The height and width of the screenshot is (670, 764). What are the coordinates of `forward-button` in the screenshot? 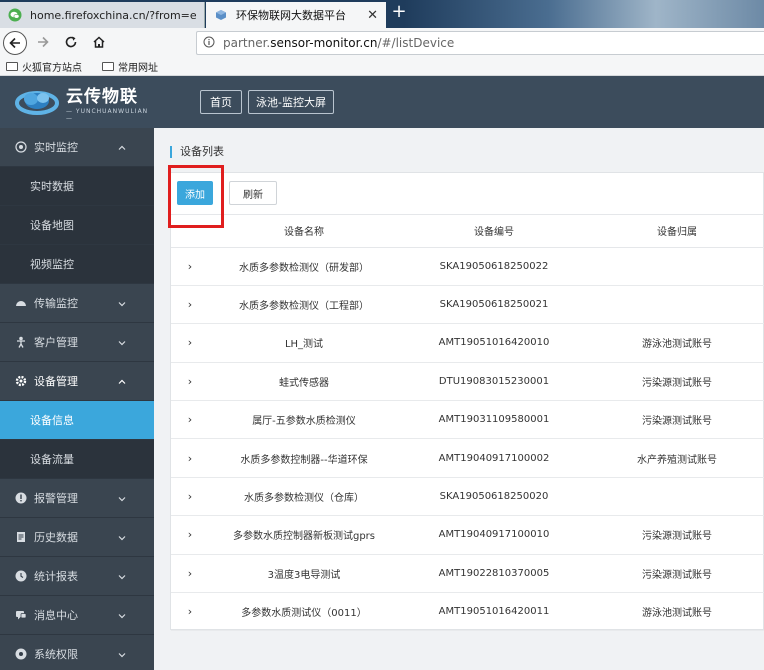 It's located at (43, 43).